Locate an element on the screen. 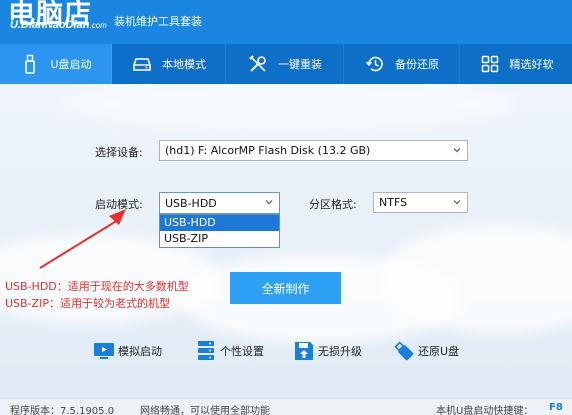 This screenshot has width=572, height=415. tab-label: U盘启动 is located at coordinates (71, 64).